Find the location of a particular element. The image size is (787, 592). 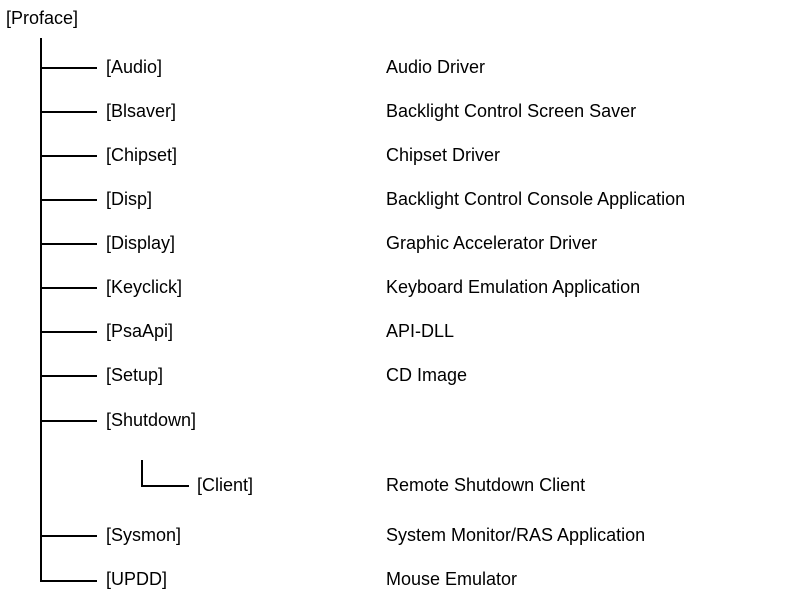

folder-label-shutdown: [Shutdown] is located at coordinates (151, 420).